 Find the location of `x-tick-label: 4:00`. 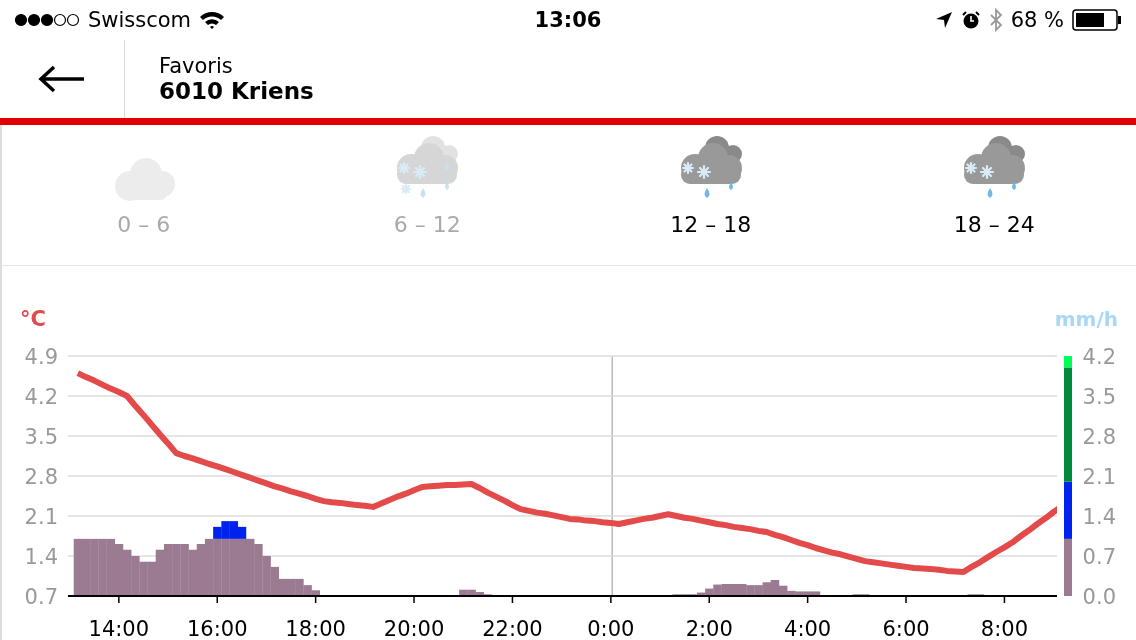

x-tick-label: 4:00 is located at coordinates (808, 628).